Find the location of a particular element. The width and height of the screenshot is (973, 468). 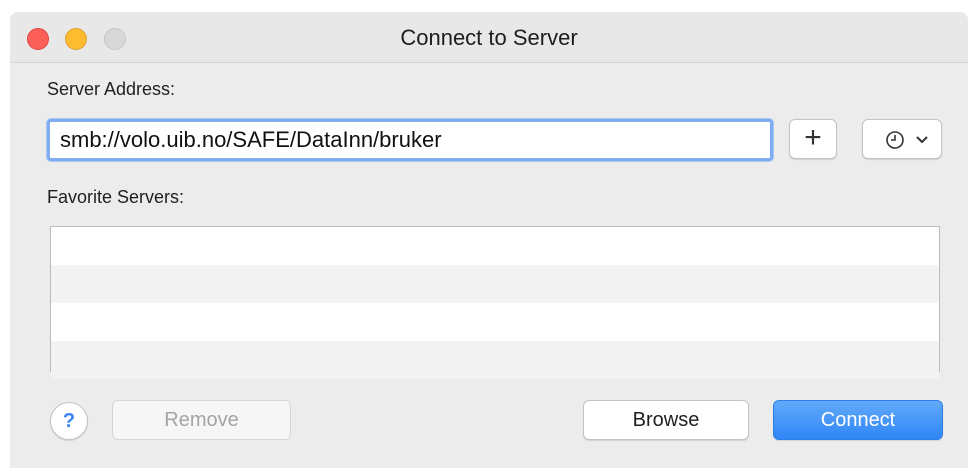

plus-icon: + is located at coordinates (813, 137).